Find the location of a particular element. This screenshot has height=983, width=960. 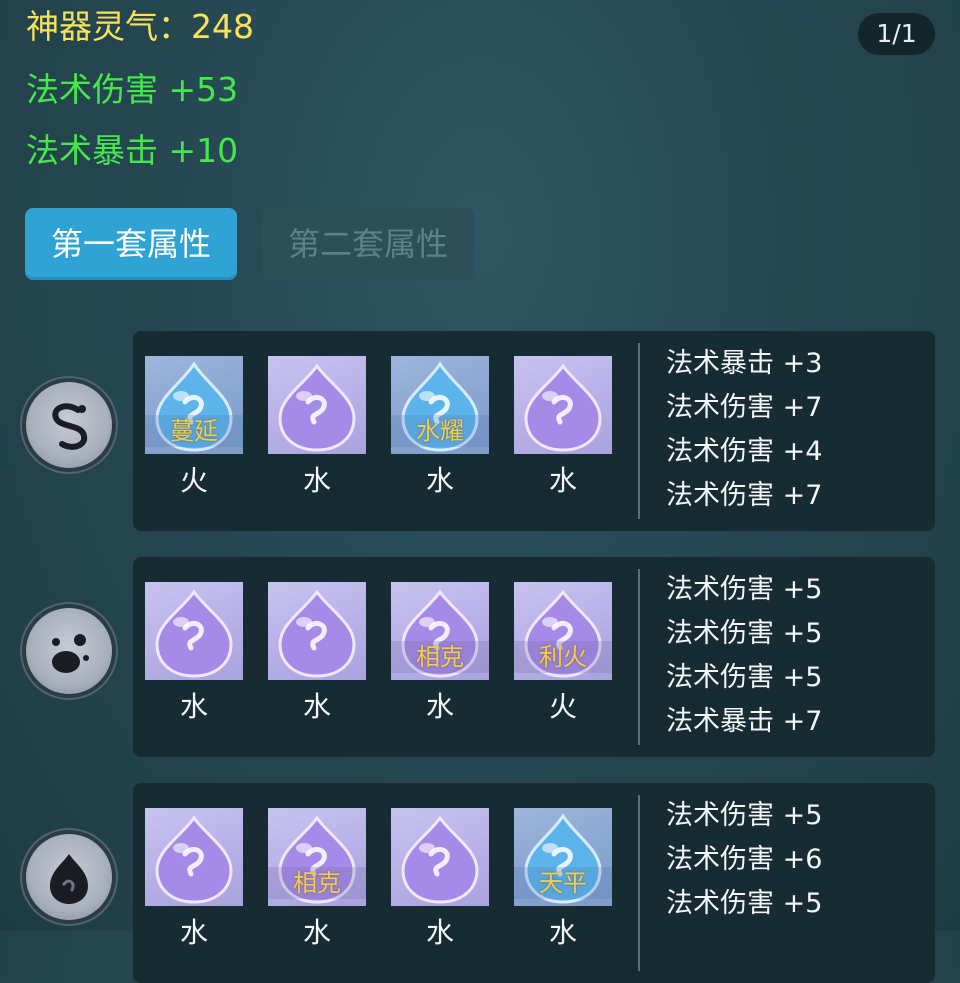

spirit-value: 神器灵气：248 is located at coordinates (140, 26).